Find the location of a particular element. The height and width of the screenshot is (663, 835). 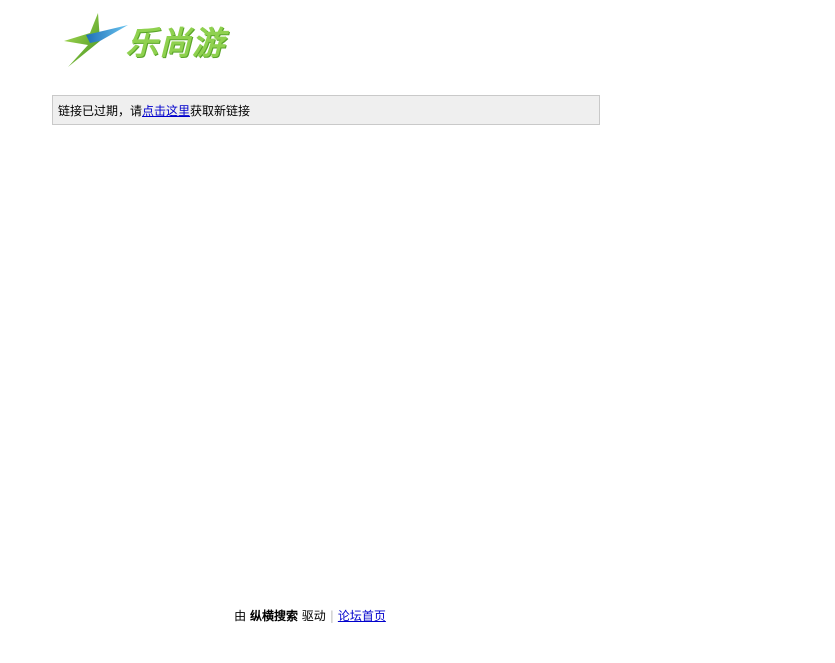

notice-suffix: 获取新链接 is located at coordinates (220, 111).